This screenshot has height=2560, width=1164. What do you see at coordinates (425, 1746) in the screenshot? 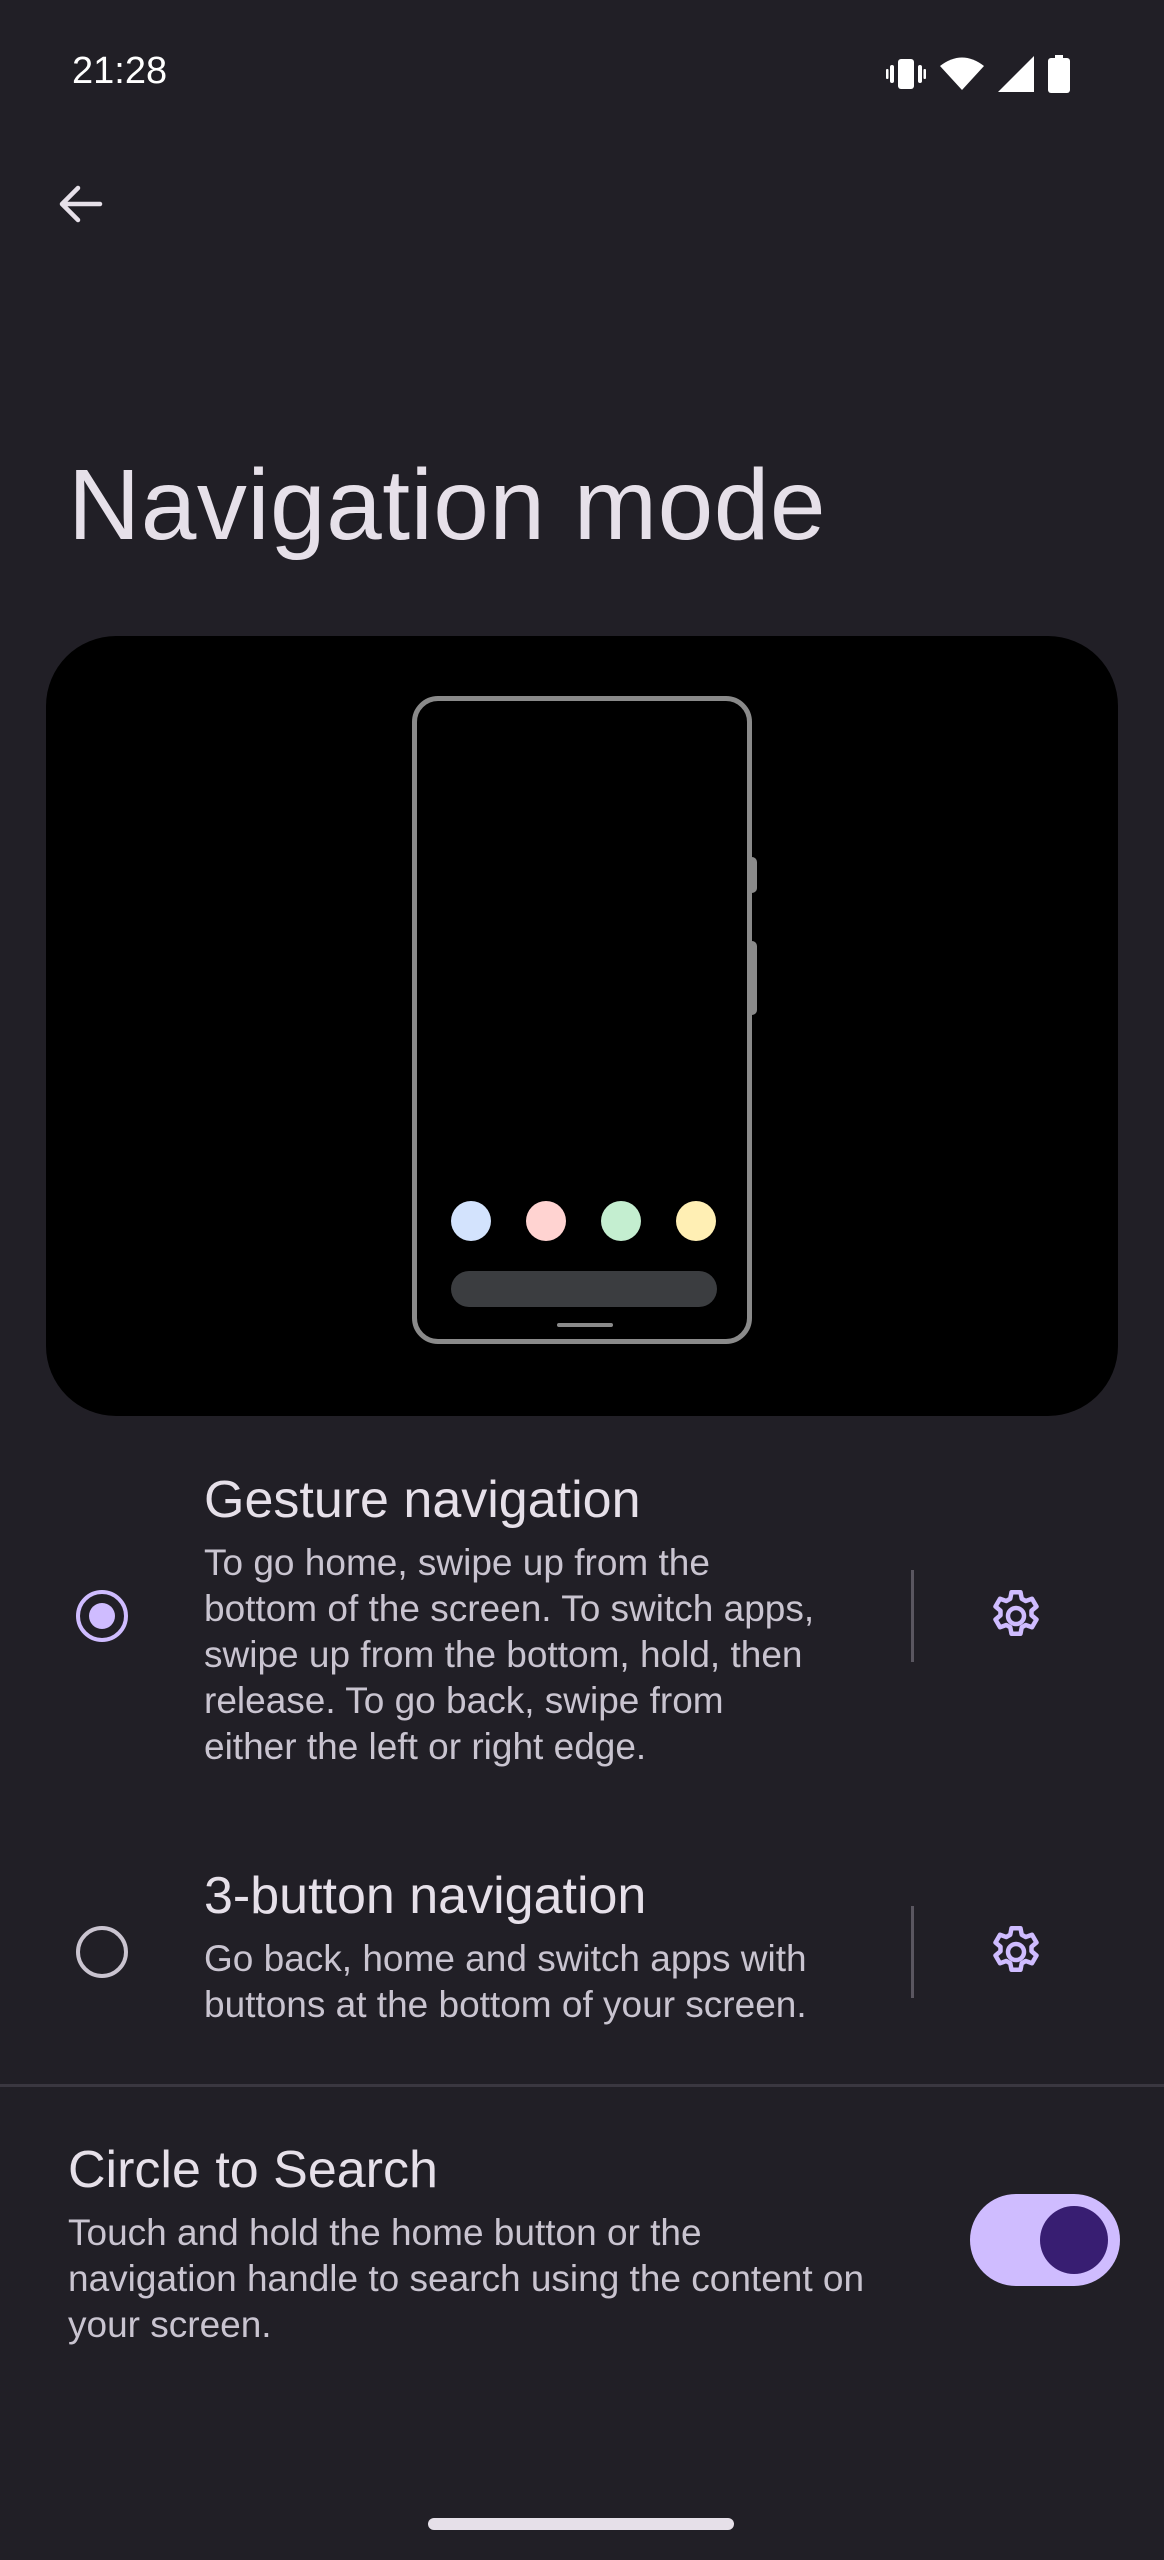
I see `description-line: either the left or right edge.` at bounding box center [425, 1746].